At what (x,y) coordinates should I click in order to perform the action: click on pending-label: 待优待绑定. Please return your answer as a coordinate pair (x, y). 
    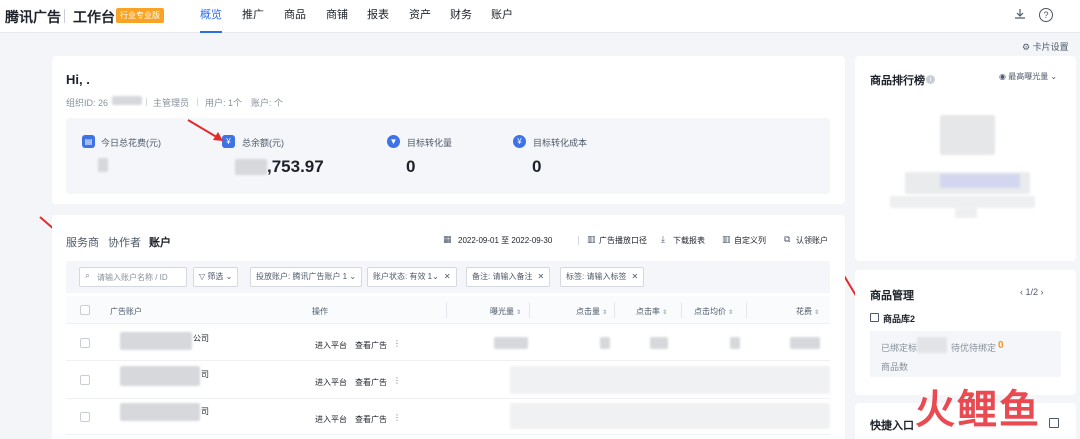
    Looking at the image, I should click on (974, 348).